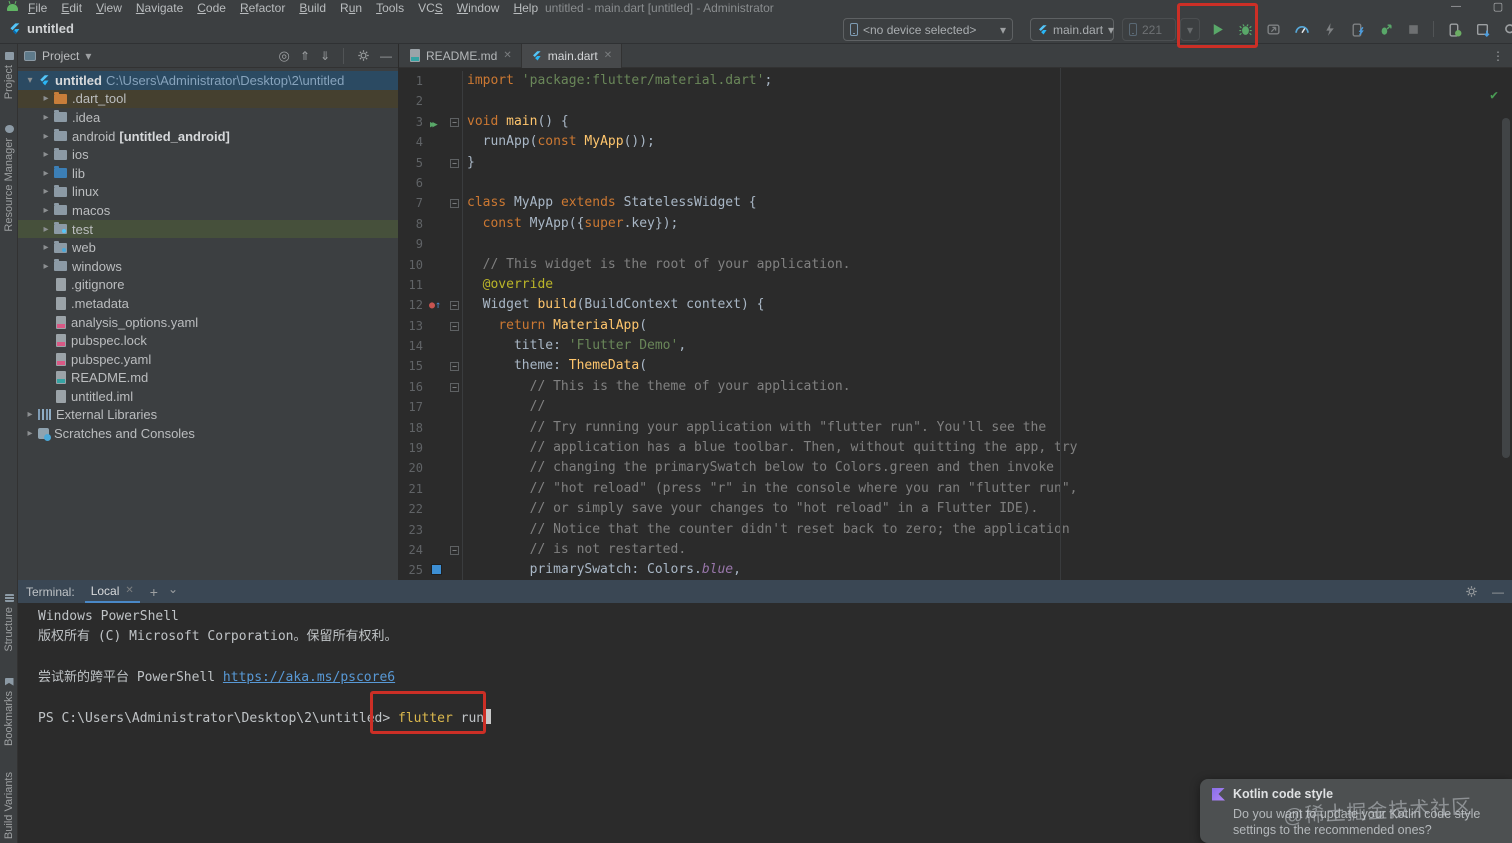  I want to click on tree-item: analysis_options.yaml, so click(208, 322).